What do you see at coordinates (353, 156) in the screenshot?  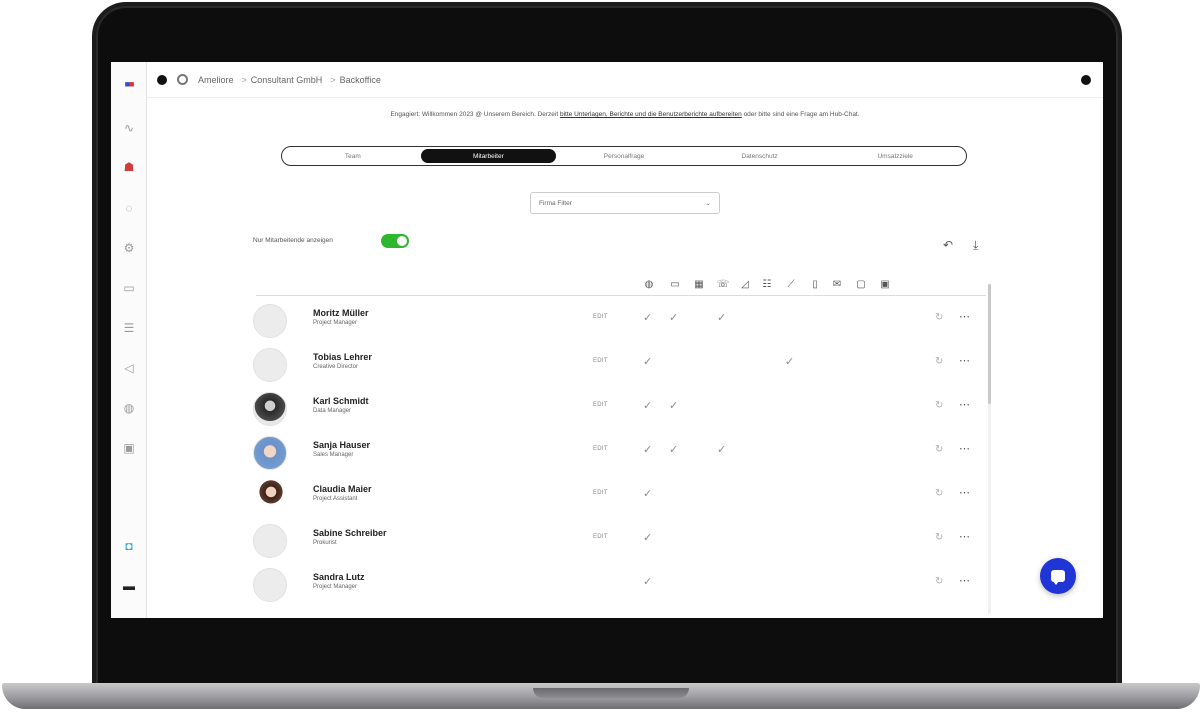 I see `tab-team: Team` at bounding box center [353, 156].